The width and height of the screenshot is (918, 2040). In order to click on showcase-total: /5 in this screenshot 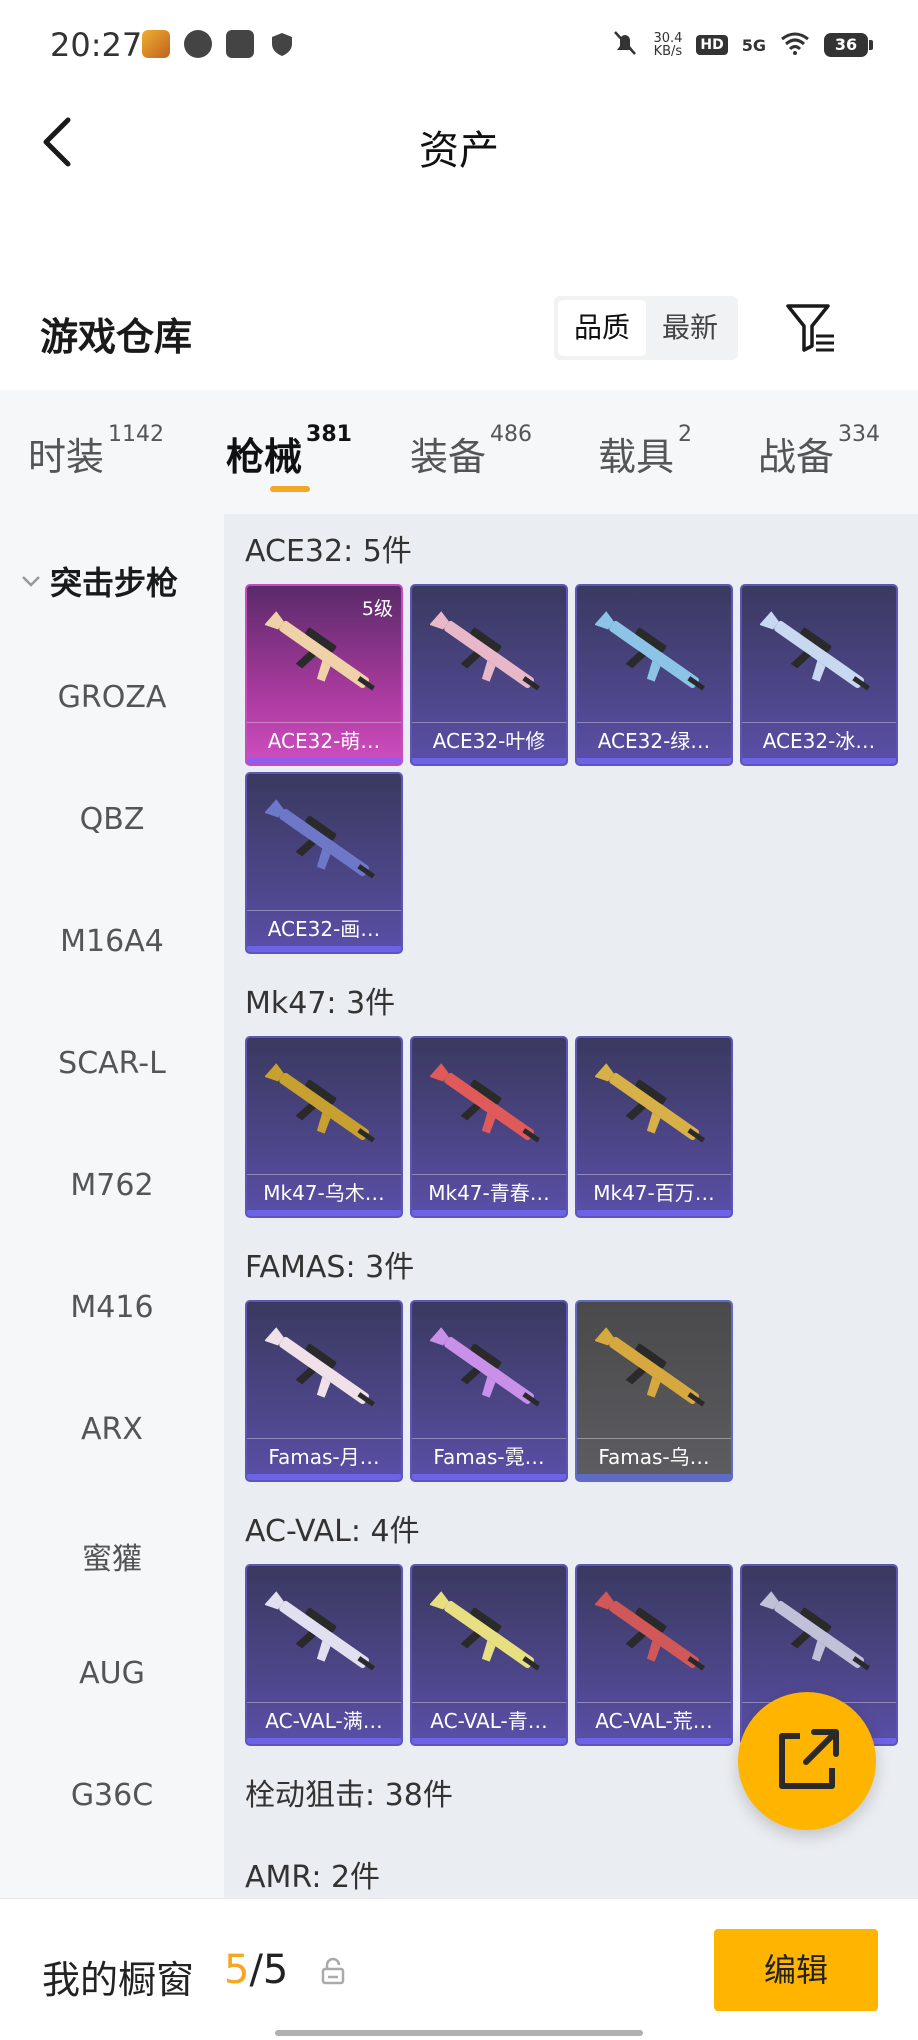, I will do `click(269, 1970)`.